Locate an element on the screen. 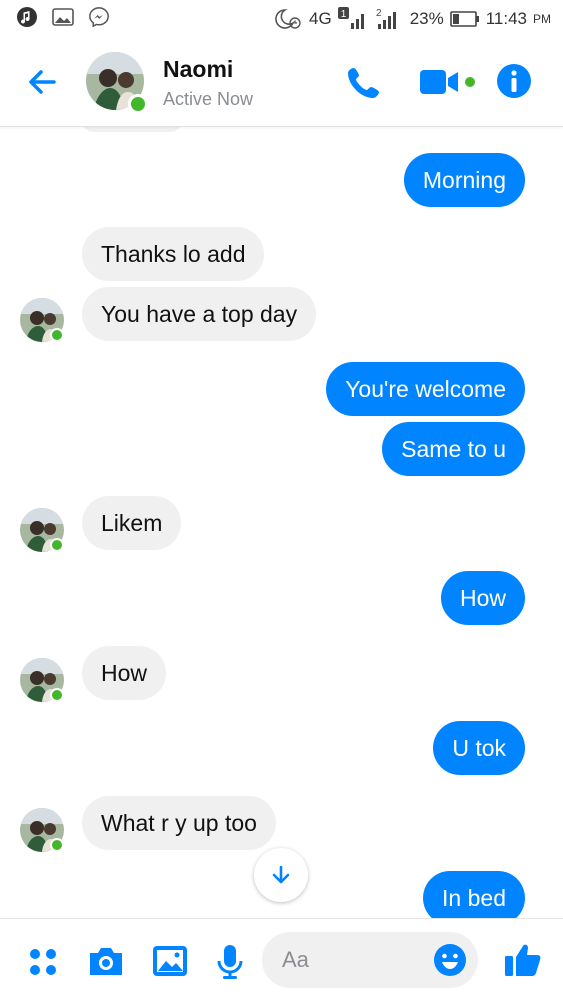 Image resolution: width=563 pixels, height=1001 pixels. message-bubble-incoming: What r y up too is located at coordinates (179, 823).